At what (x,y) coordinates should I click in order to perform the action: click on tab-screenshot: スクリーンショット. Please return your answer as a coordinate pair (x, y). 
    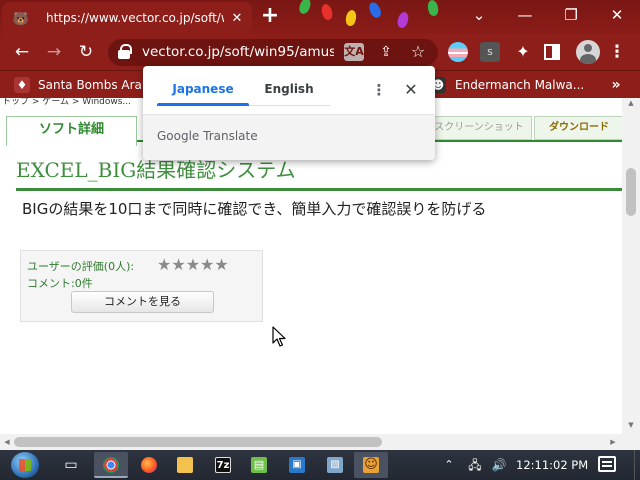
    Looking at the image, I should click on (479, 128).